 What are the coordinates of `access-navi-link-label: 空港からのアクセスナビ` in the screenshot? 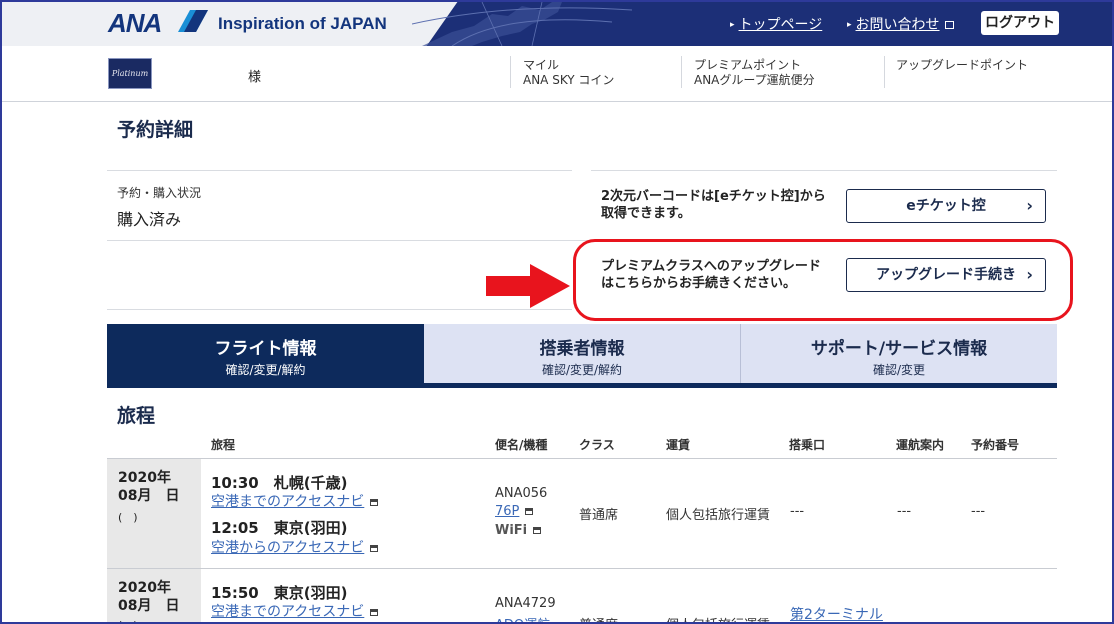 It's located at (288, 548).